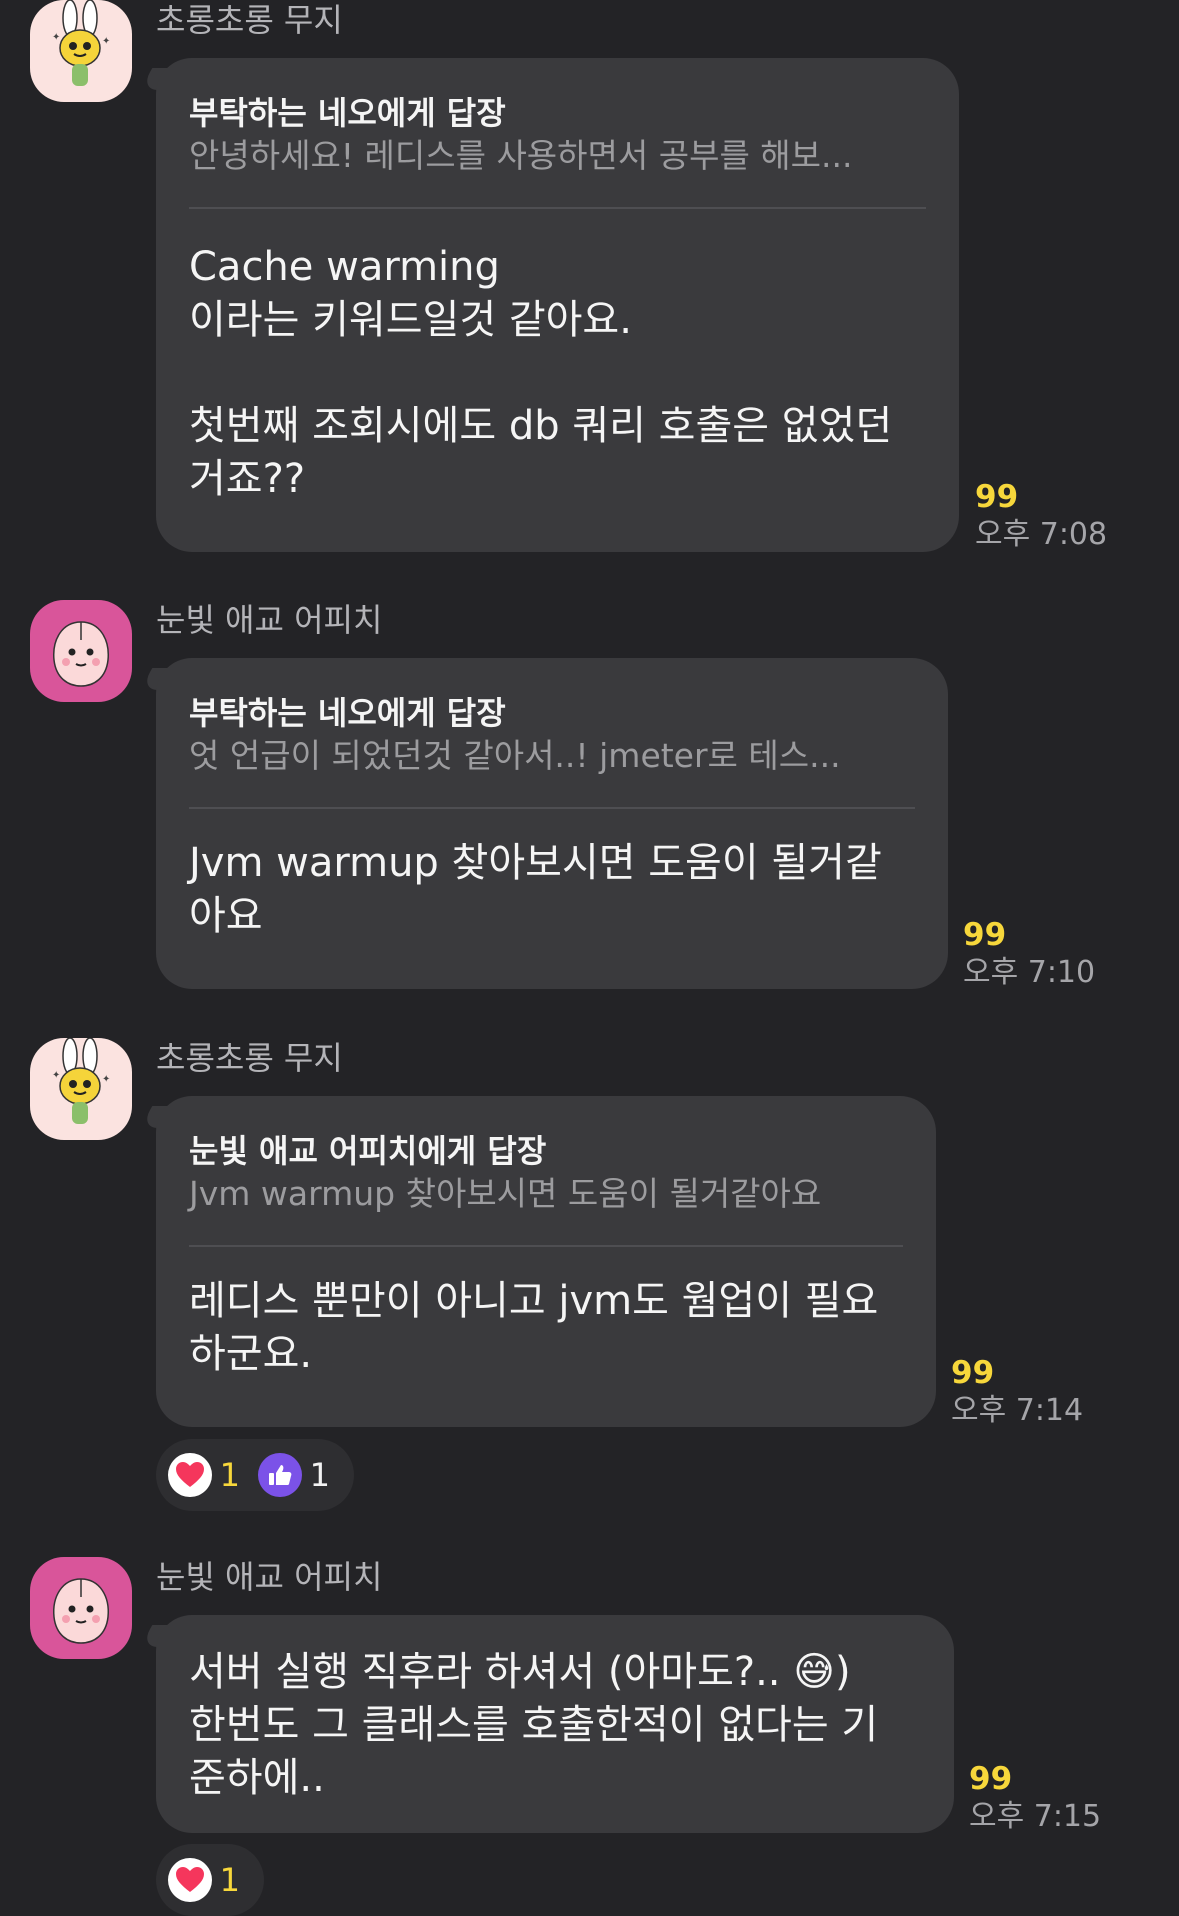 Image resolution: width=1179 pixels, height=1916 pixels. Describe the element at coordinates (1029, 972) in the screenshot. I see `timestamp: 오후 7:10` at that location.